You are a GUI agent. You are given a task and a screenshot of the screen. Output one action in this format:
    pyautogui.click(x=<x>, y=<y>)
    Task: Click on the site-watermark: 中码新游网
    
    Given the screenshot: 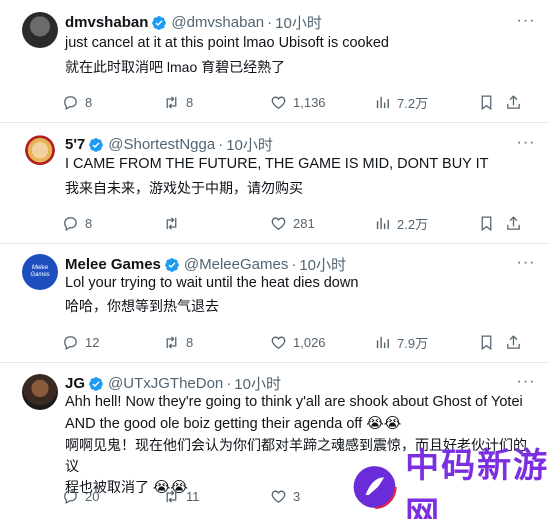 What is the action you would take?
    pyautogui.click(x=425, y=483)
    